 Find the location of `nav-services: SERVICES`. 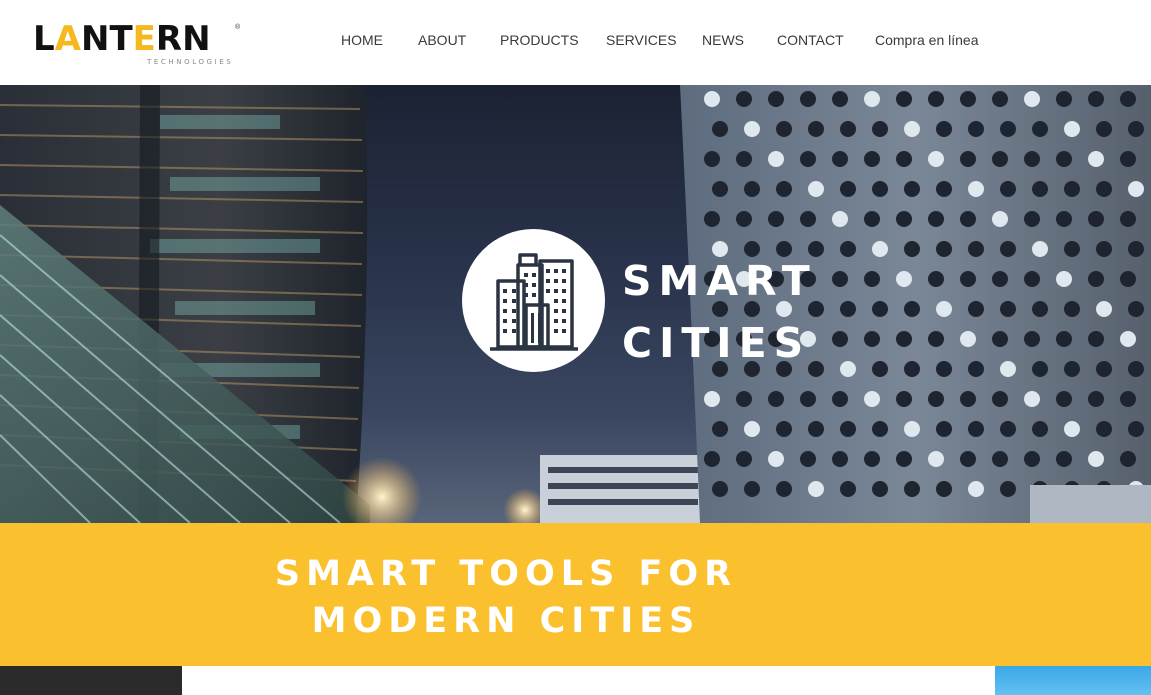

nav-services: SERVICES is located at coordinates (641, 40).